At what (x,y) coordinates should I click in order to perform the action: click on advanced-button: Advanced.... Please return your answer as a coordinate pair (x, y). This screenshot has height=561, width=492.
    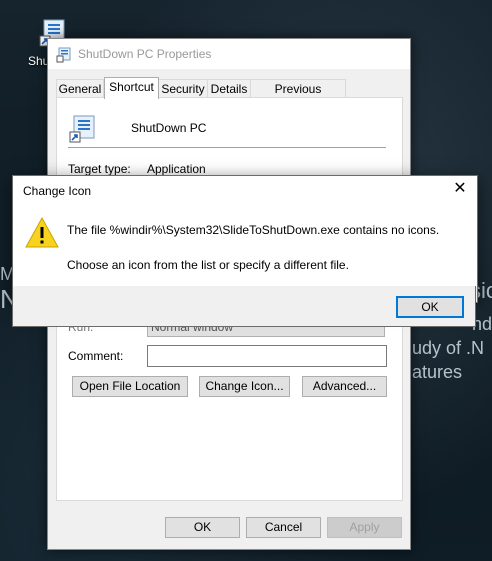
    Looking at the image, I should click on (344, 386).